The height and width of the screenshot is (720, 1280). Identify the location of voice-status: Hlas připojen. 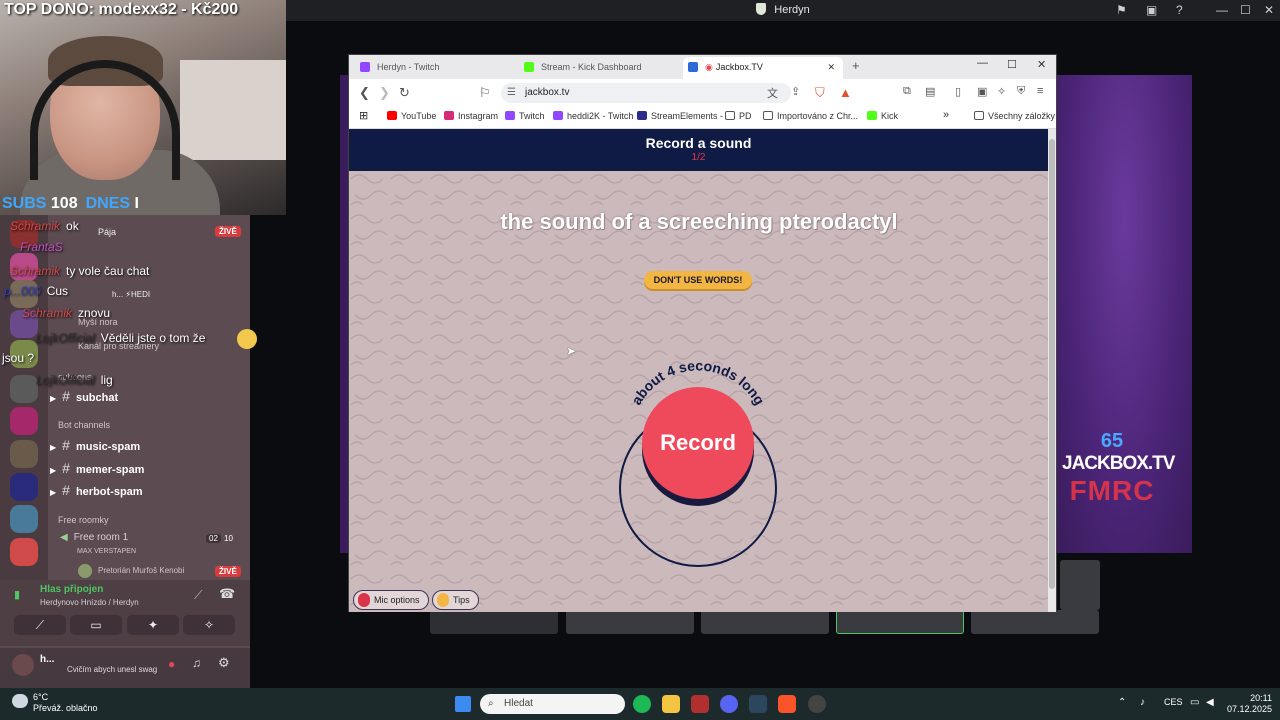
(71, 589).